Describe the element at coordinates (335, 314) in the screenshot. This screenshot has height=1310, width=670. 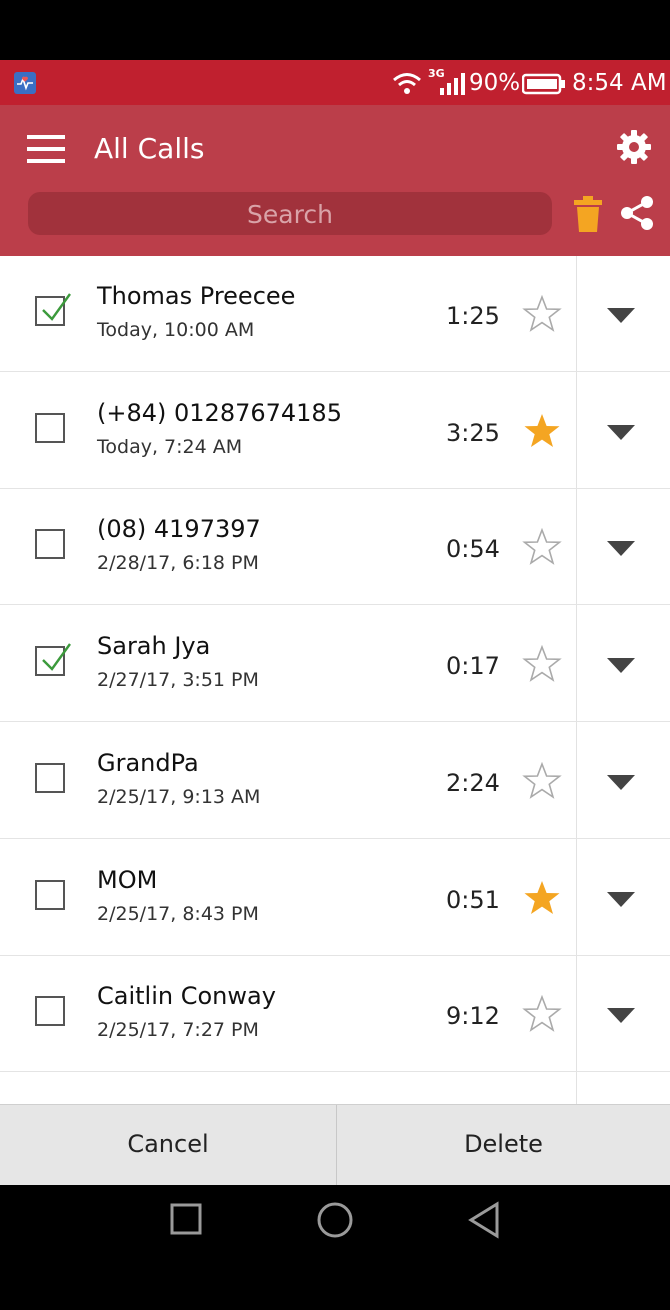
I see `call-row: Thomas Preecee Today, 10:00 AM 1:25` at that location.